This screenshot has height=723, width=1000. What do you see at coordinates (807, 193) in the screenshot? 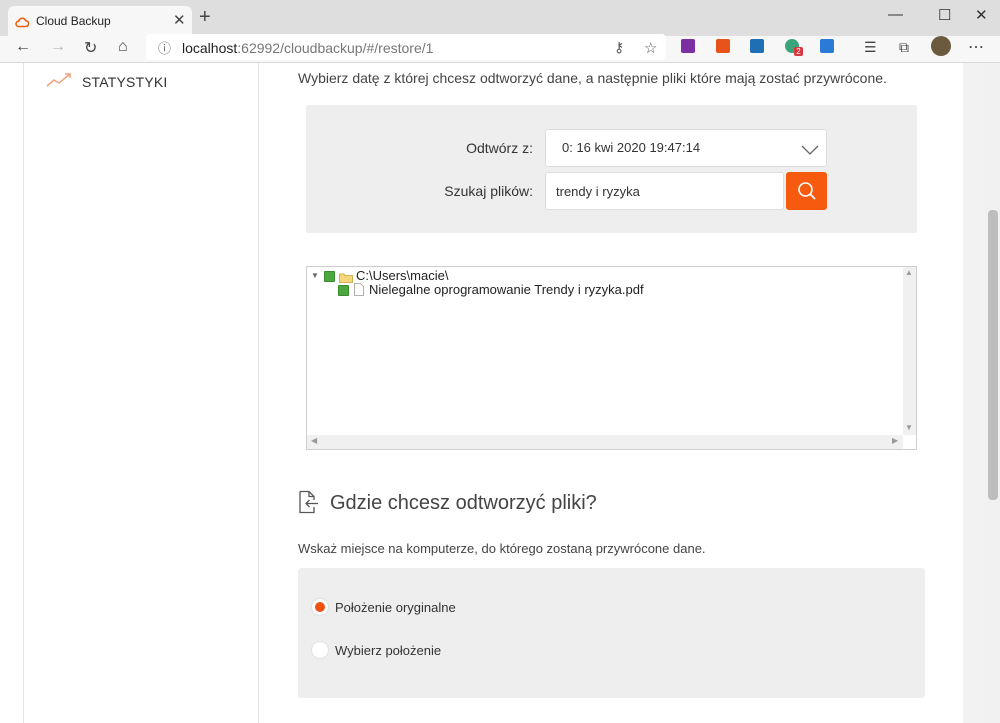
I see `search-icon` at bounding box center [807, 193].